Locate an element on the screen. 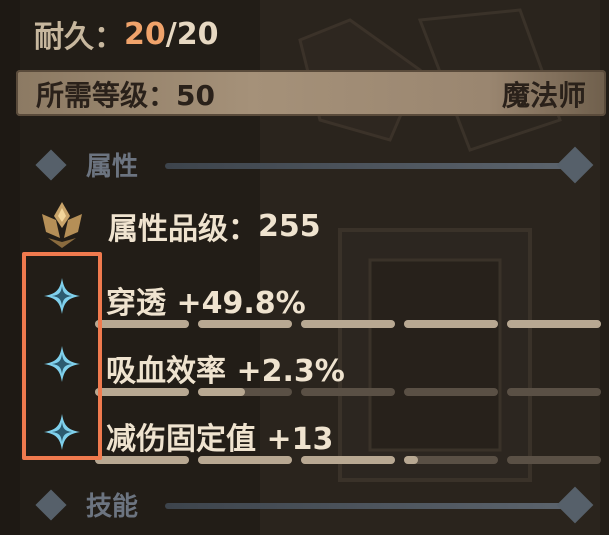 This screenshot has height=535, width=609. attribute-grade-value: 255 is located at coordinates (289, 226).